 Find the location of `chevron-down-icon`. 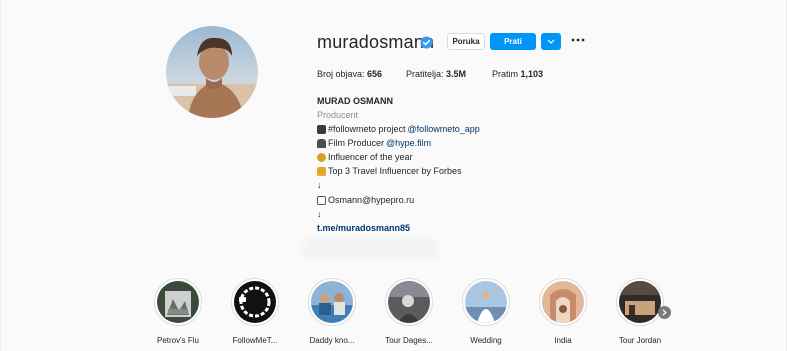

chevron-down-icon is located at coordinates (551, 41).